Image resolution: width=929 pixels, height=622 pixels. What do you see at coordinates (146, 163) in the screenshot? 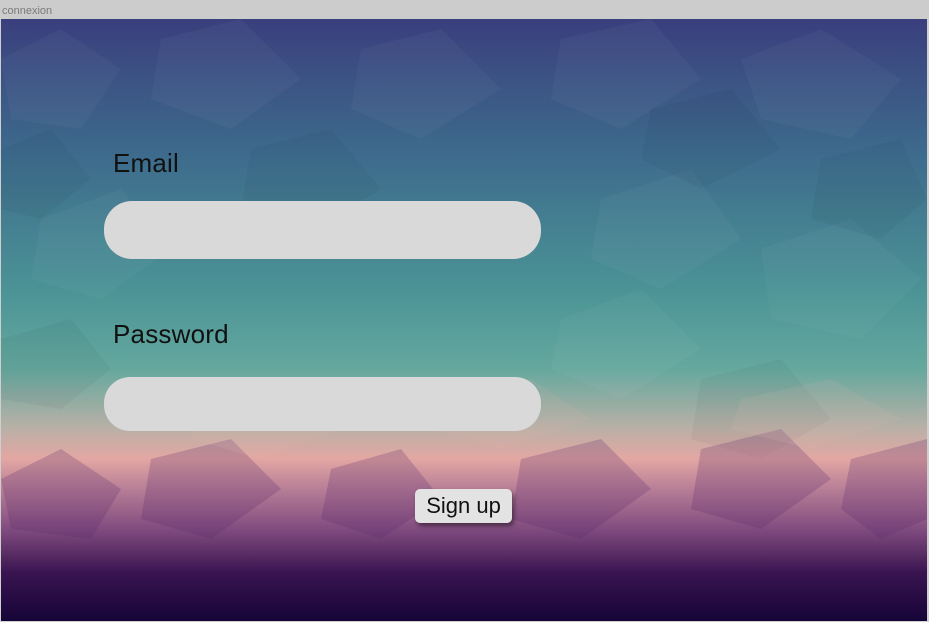
I see `email-label: Email` at bounding box center [146, 163].